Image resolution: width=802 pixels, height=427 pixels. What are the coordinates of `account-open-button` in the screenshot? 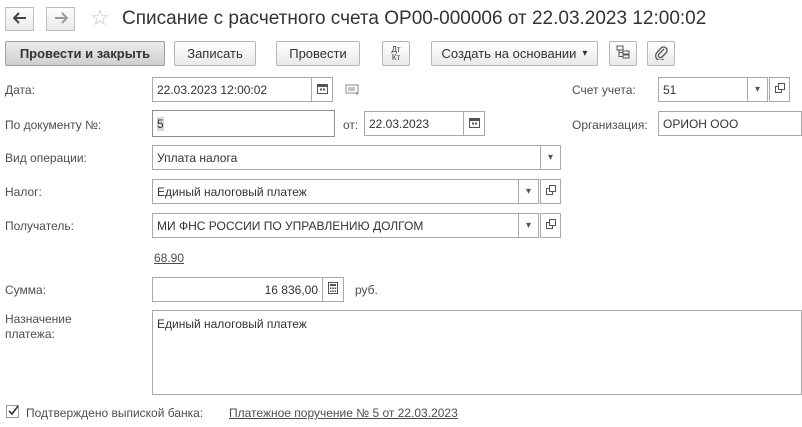 It's located at (779, 89).